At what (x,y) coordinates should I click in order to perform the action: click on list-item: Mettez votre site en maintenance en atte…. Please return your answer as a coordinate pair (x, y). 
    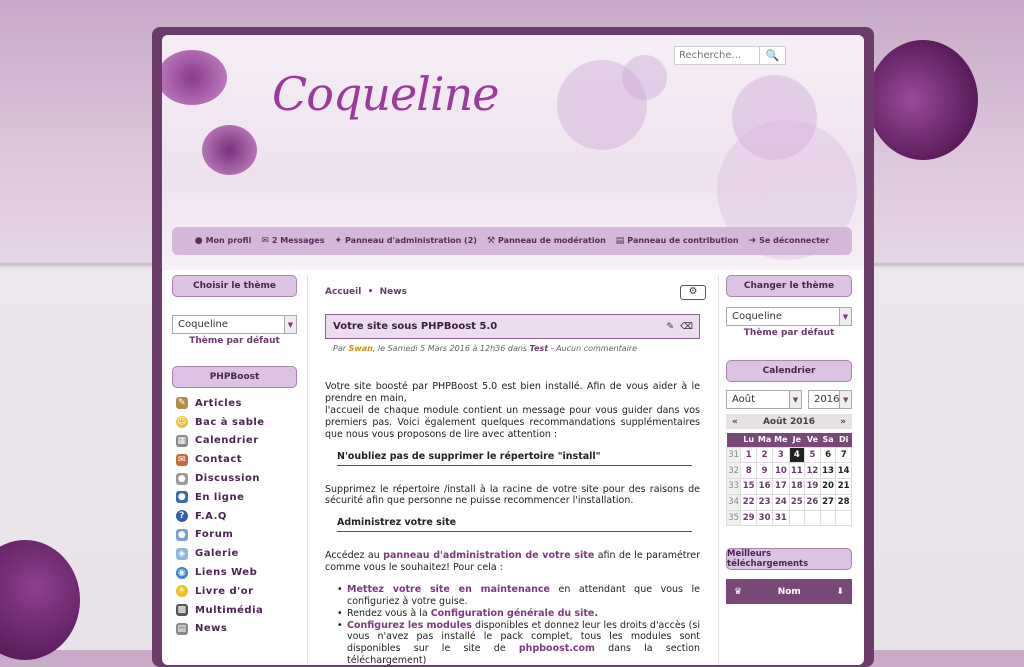
    Looking at the image, I should click on (518, 596).